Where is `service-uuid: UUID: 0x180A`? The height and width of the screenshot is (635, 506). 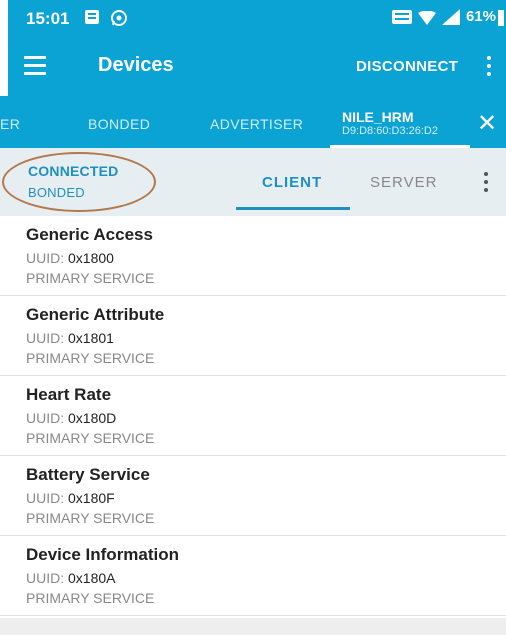 service-uuid: UUID: 0x180A is located at coordinates (71, 578).